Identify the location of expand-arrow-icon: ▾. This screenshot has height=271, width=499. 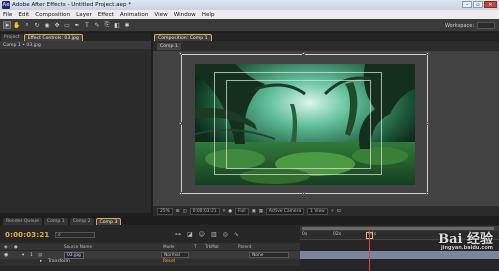
(23, 255).